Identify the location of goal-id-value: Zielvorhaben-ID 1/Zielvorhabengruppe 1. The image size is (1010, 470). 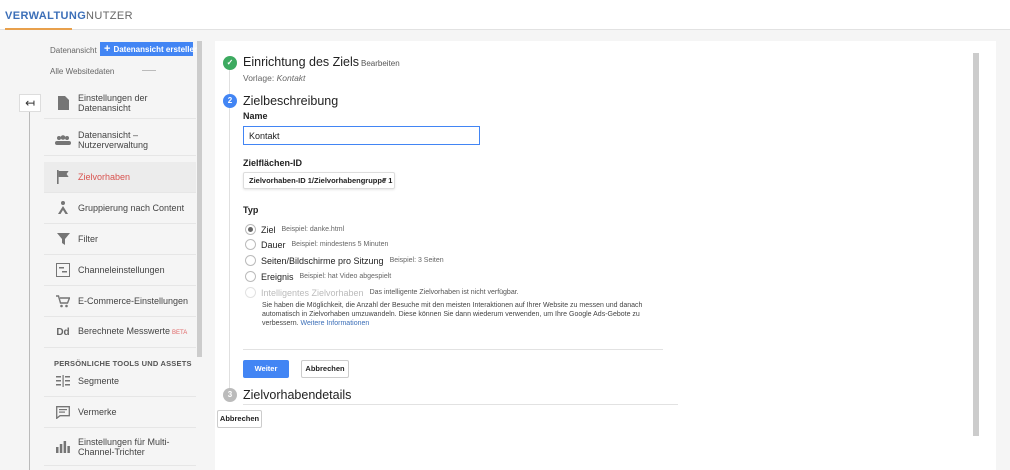
(321, 180).